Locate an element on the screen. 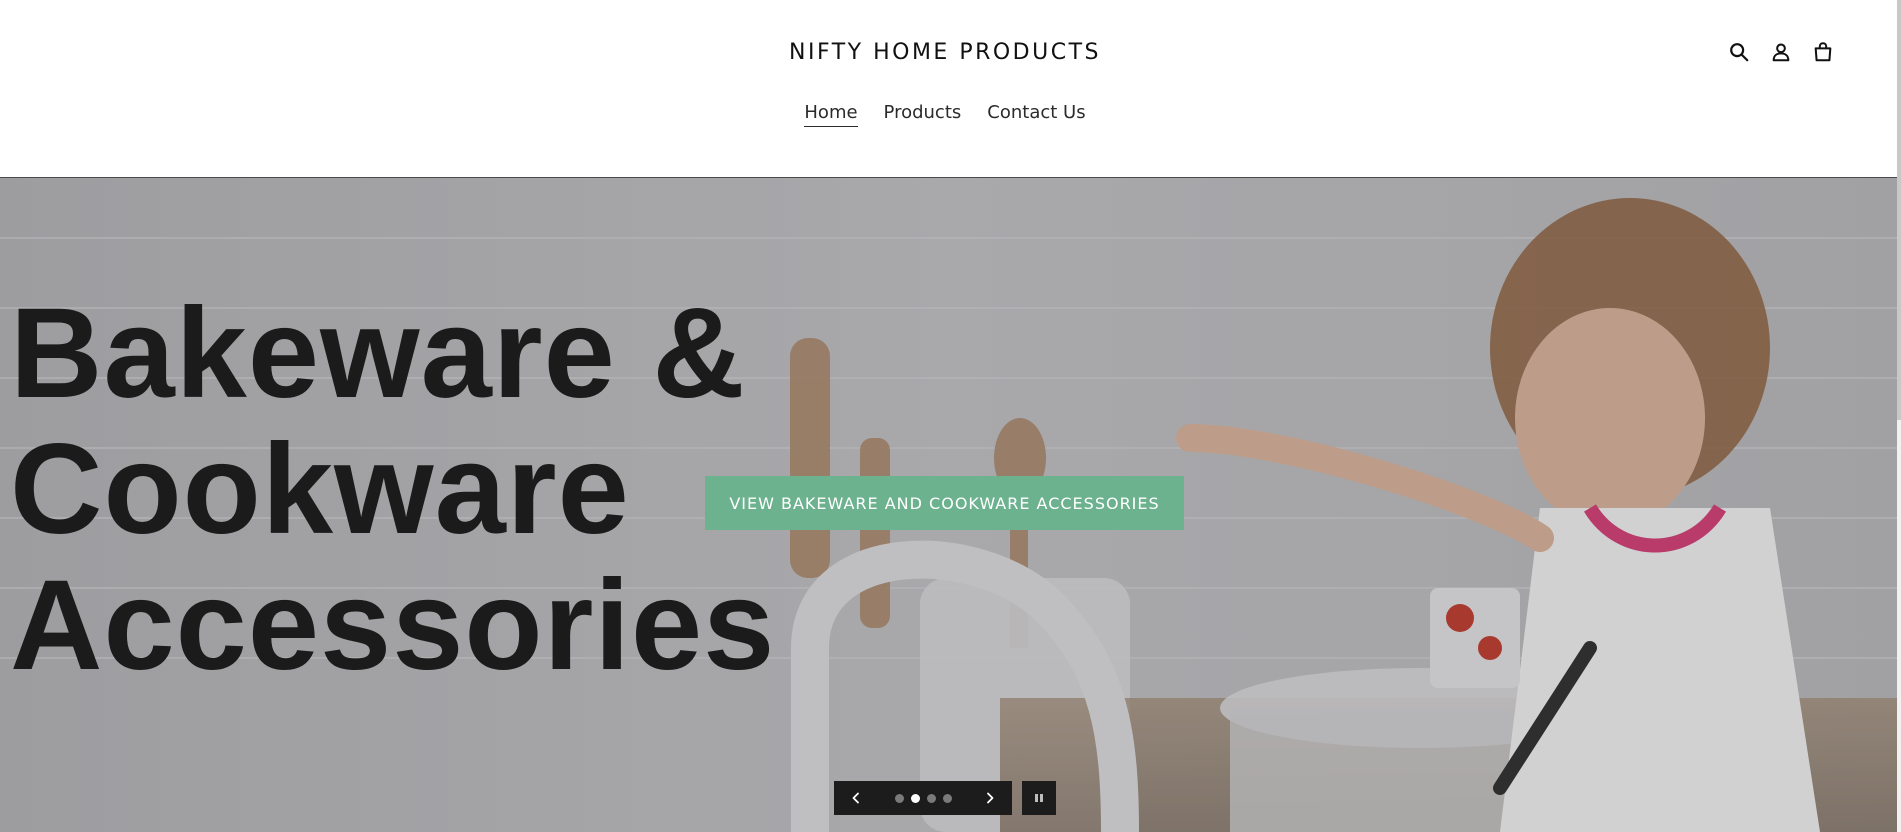 The image size is (1901, 832). account-icon is located at coordinates (1781, 52).